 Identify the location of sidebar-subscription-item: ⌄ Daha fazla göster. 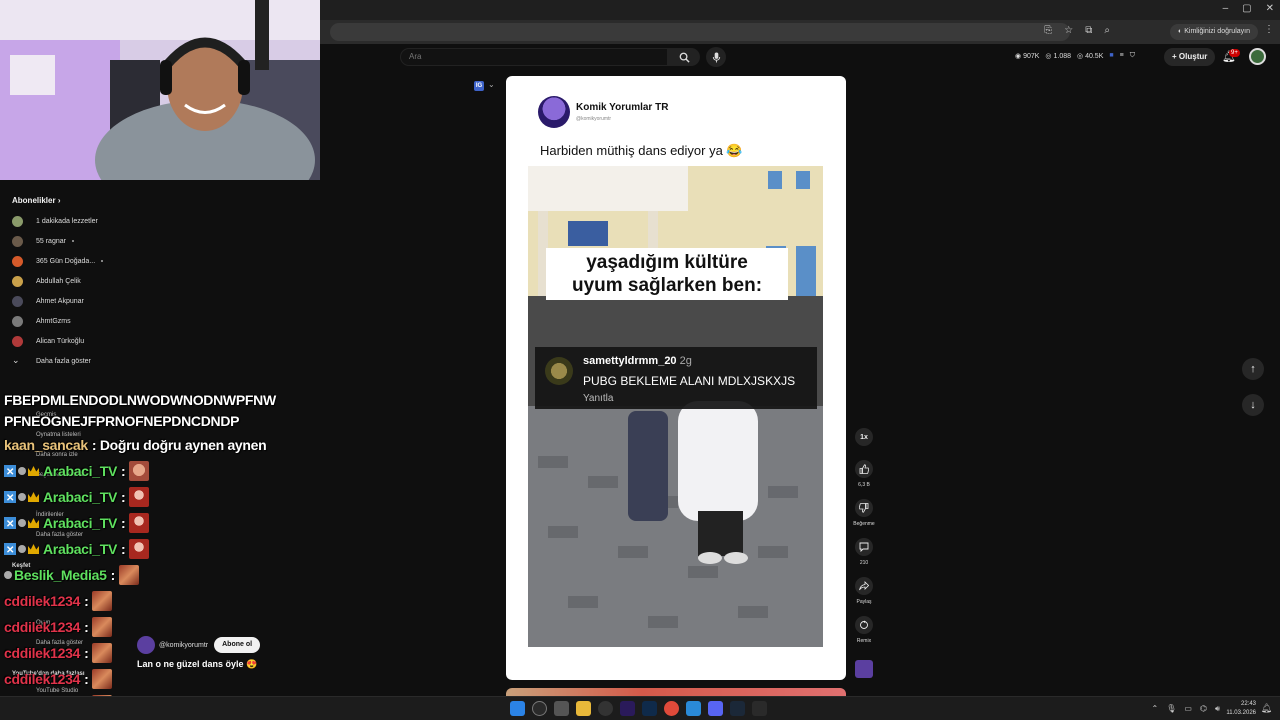
(55, 361).